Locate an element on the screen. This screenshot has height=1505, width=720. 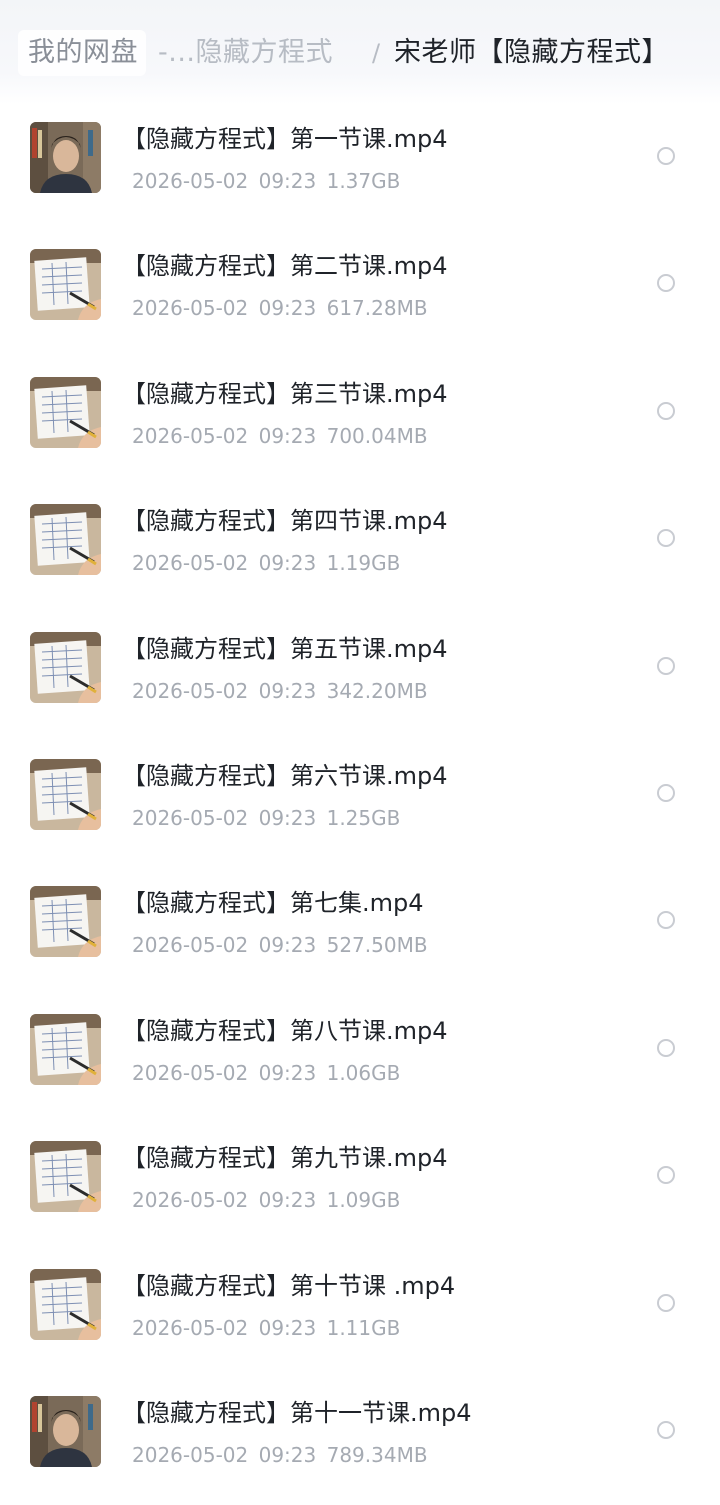
file-meta: 2026-05-02 09:23 1.06GB is located at coordinates (266, 1073).